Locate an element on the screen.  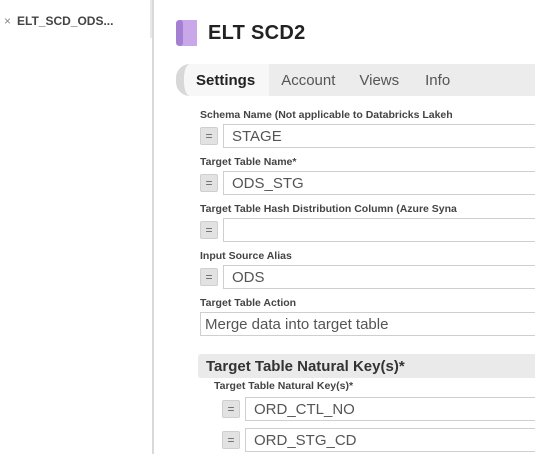
natural-key-row: = ORD_STG_CD is located at coordinates (378, 440).